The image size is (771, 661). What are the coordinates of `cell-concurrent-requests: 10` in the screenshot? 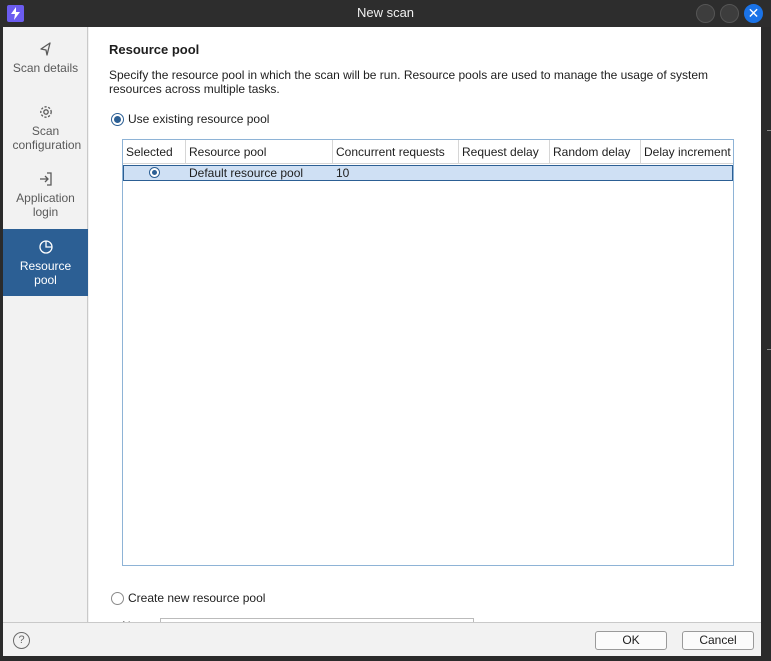 It's located at (343, 173).